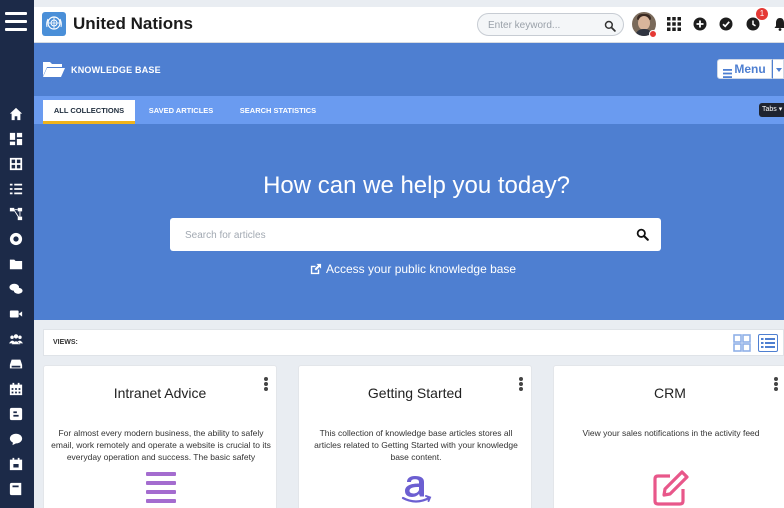 The height and width of the screenshot is (508, 784). What do you see at coordinates (160, 393) in the screenshot?
I see `collection-title: Intranet Advice` at bounding box center [160, 393].